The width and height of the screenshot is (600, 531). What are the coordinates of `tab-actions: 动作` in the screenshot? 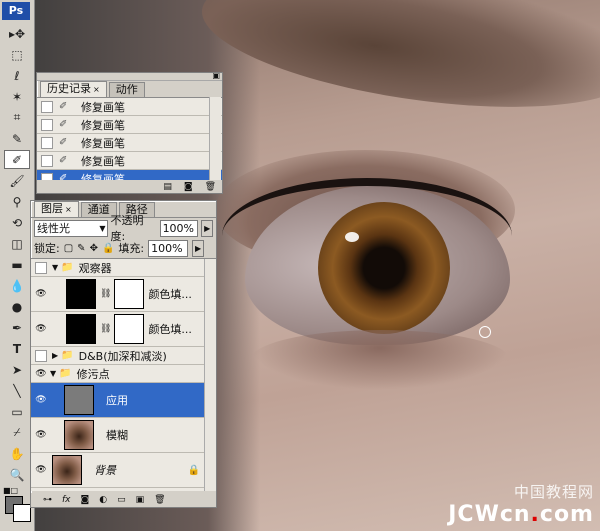 It's located at (126, 89).